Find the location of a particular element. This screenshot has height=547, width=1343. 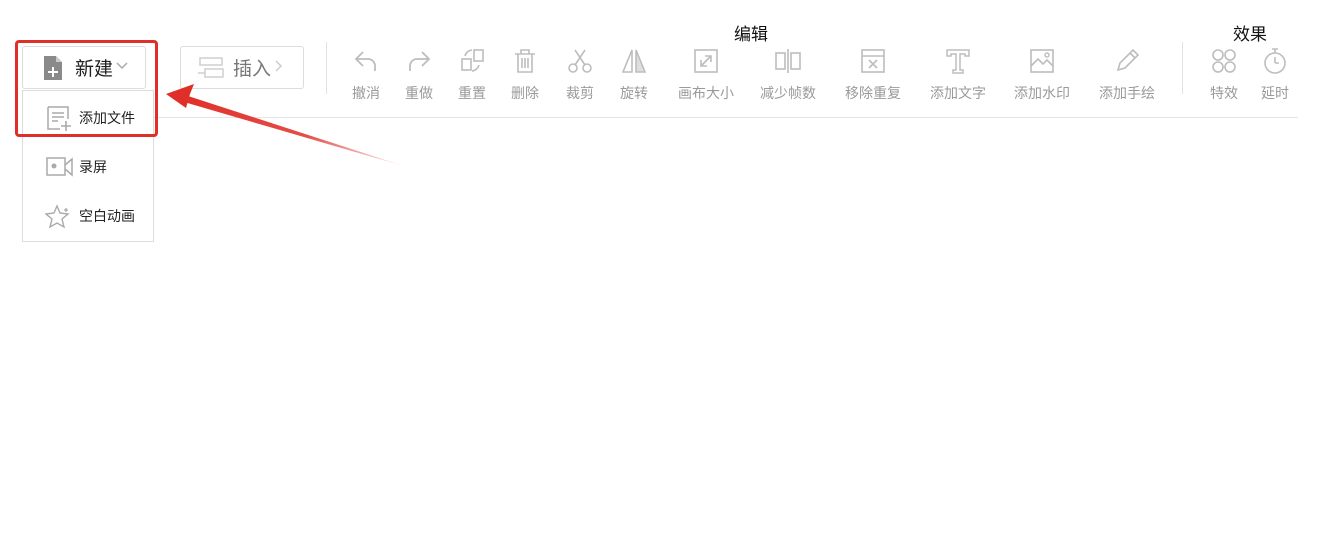

insert-button-label: 插入 is located at coordinates (252, 69).